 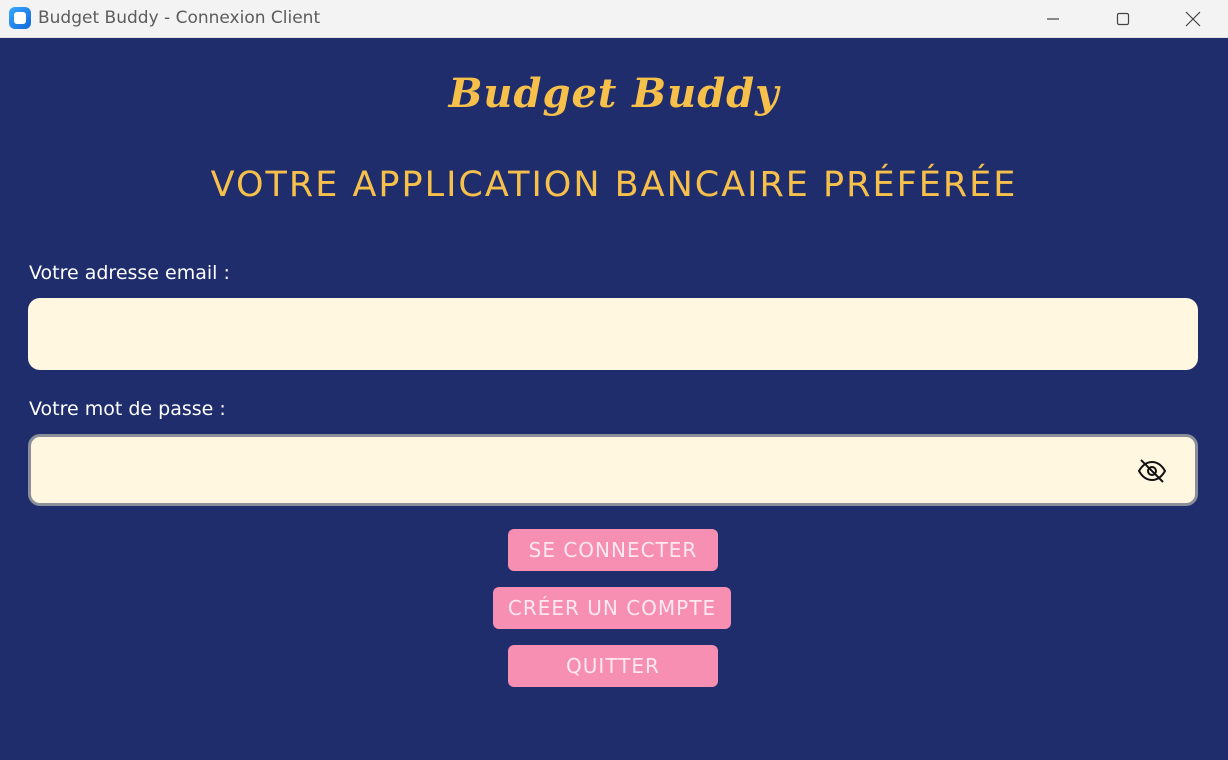 I want to click on app-icon, so click(x=20, y=18).